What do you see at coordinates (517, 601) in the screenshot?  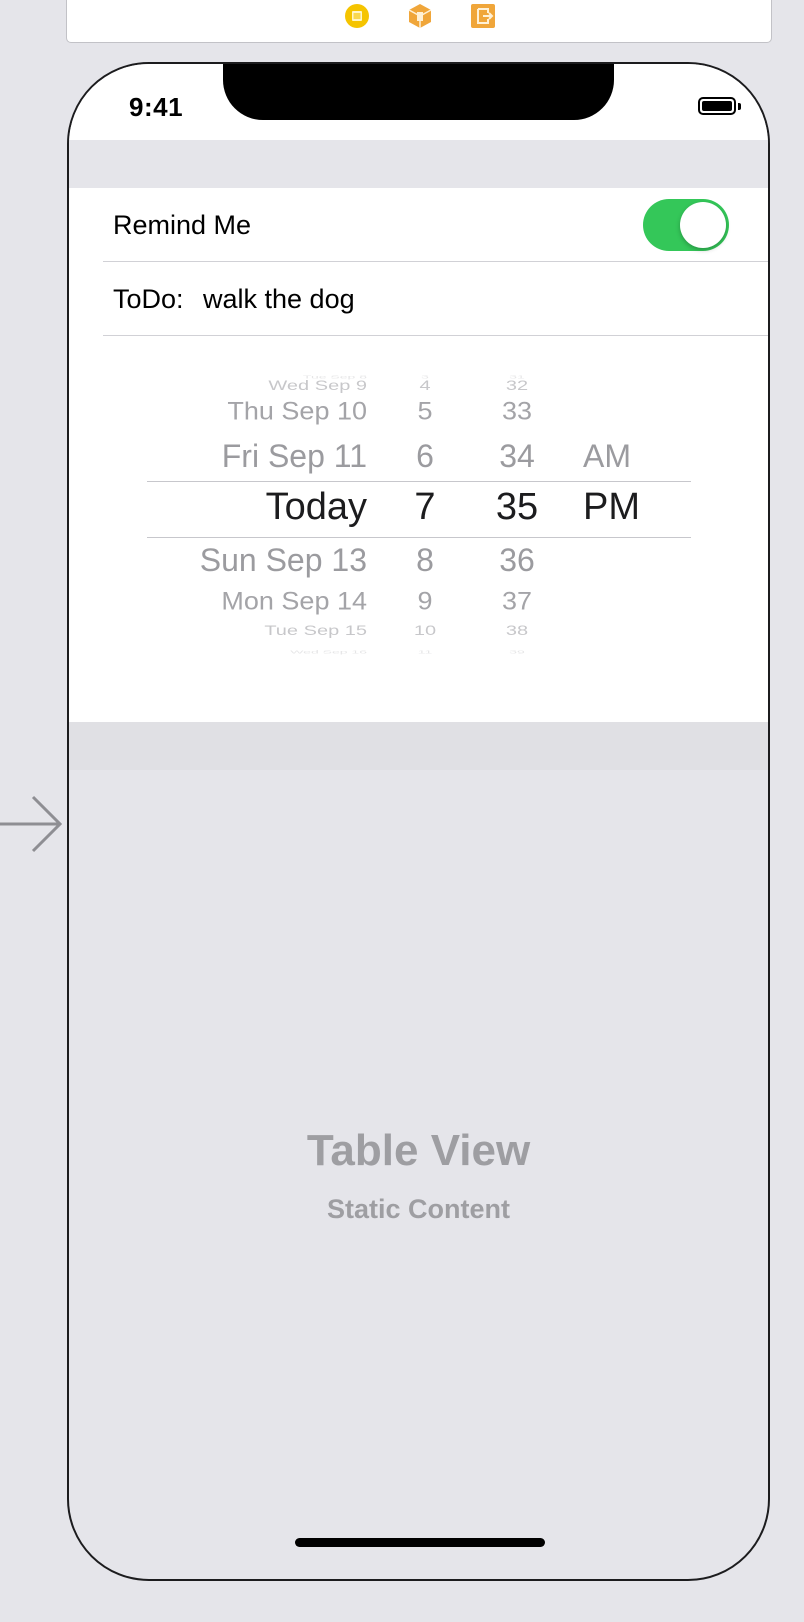 I see `picker-minute-item: 37` at bounding box center [517, 601].